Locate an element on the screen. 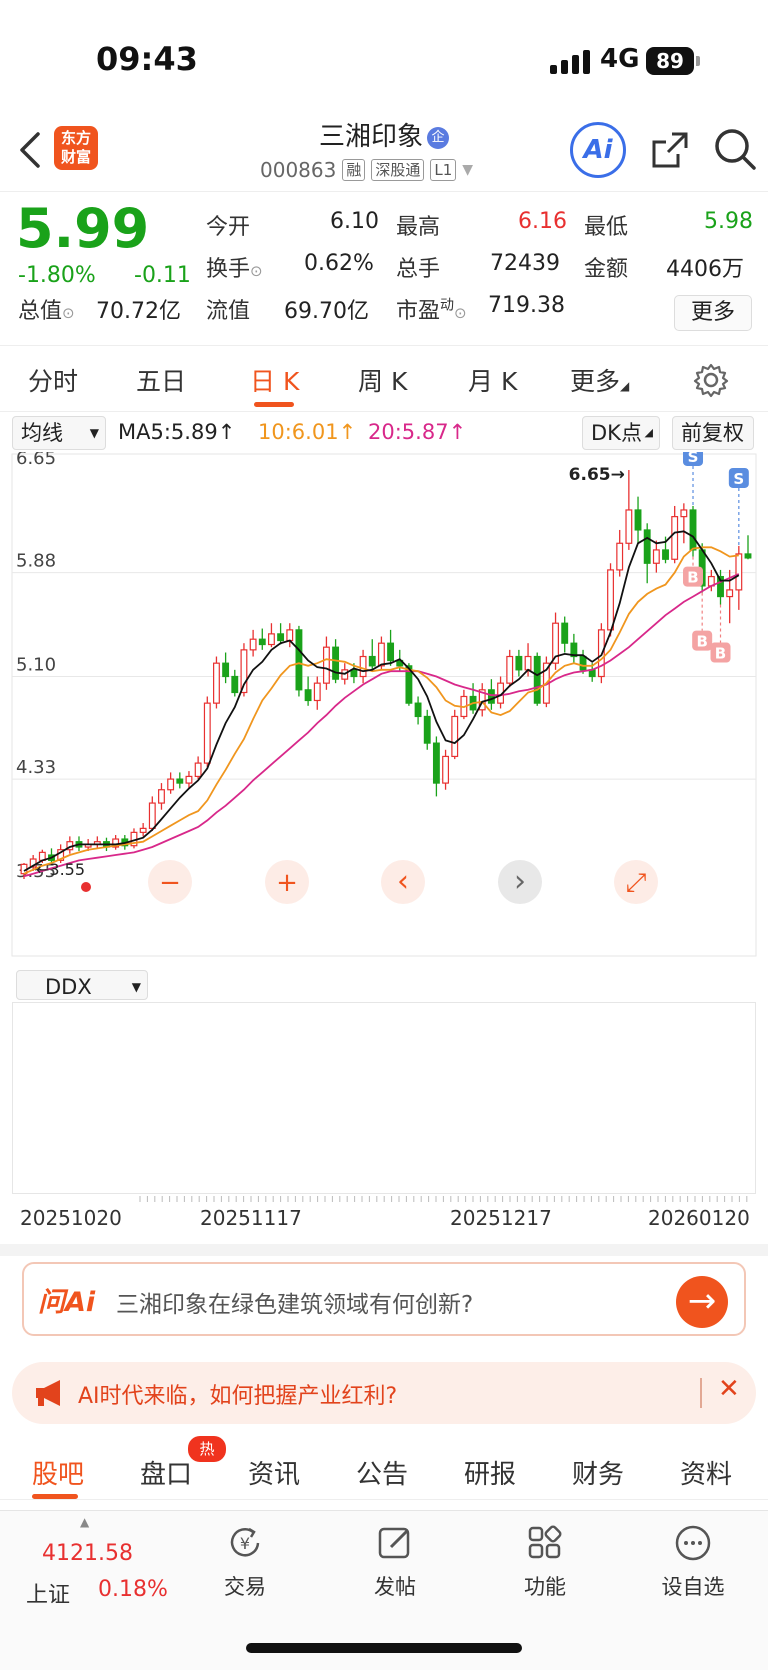  close-icon: ✕ is located at coordinates (729, 1389).